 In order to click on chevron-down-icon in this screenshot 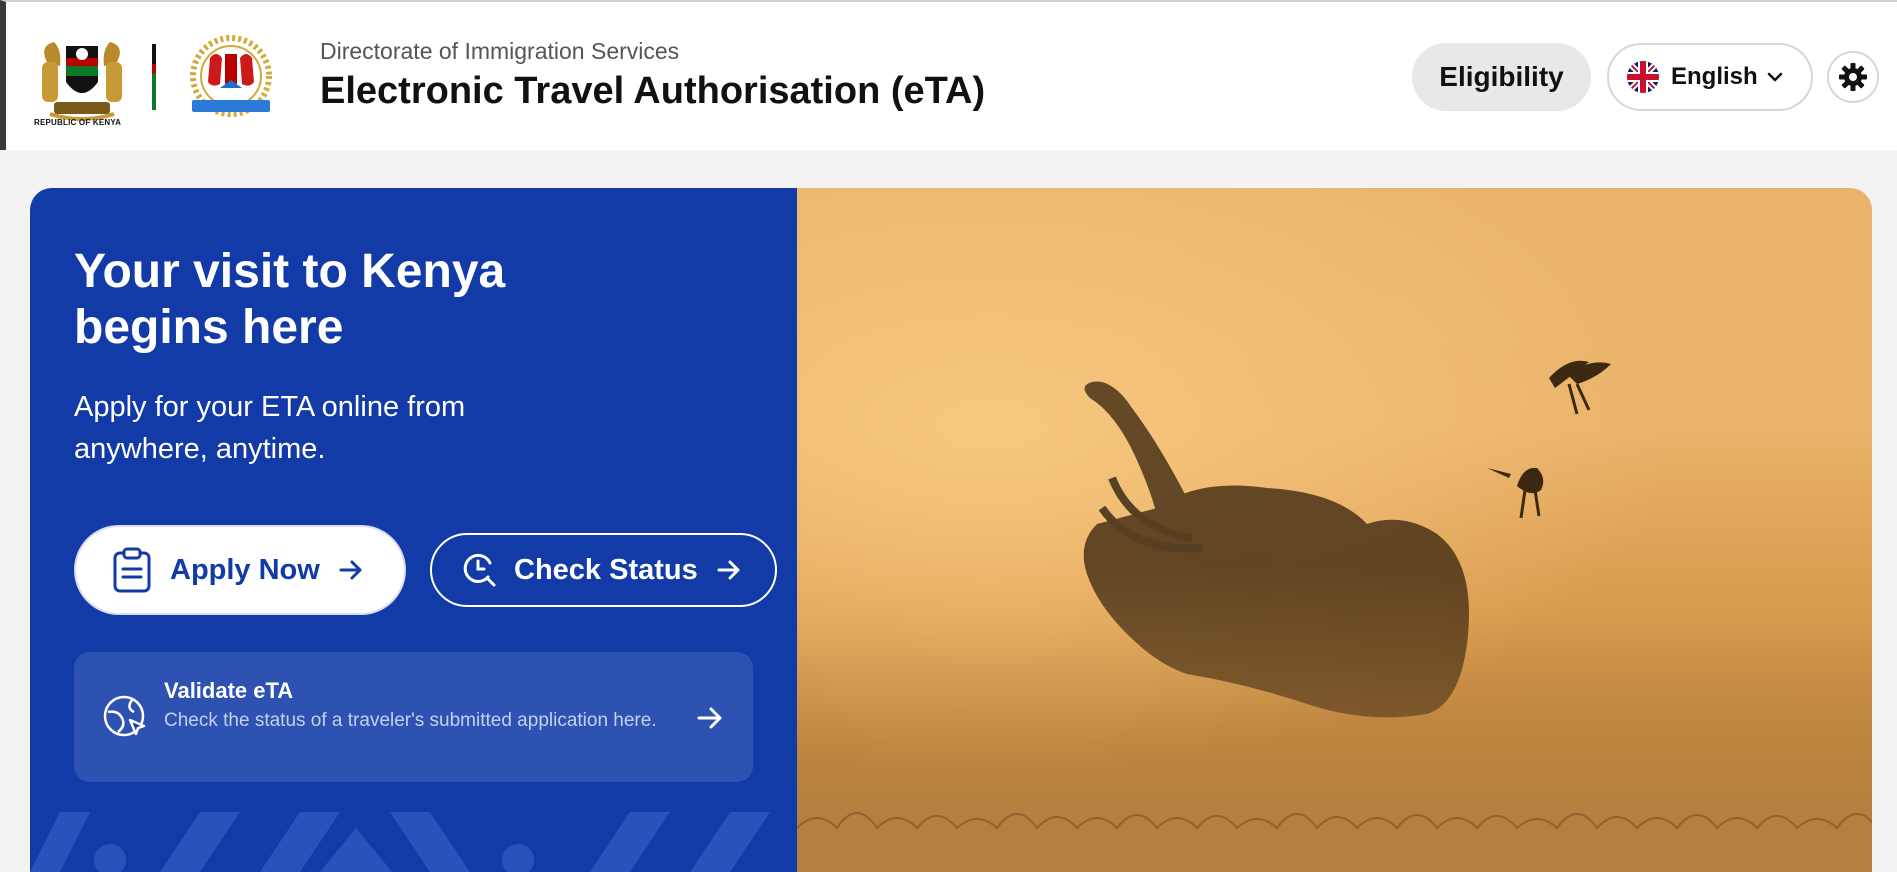, I will do `click(1775, 77)`.